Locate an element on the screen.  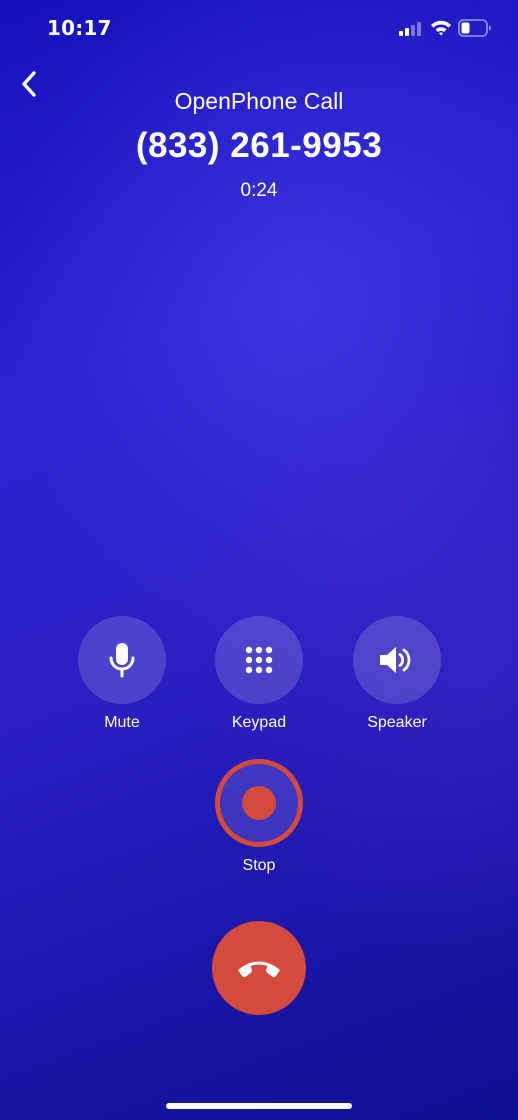
speaker-icon is located at coordinates (395, 660).